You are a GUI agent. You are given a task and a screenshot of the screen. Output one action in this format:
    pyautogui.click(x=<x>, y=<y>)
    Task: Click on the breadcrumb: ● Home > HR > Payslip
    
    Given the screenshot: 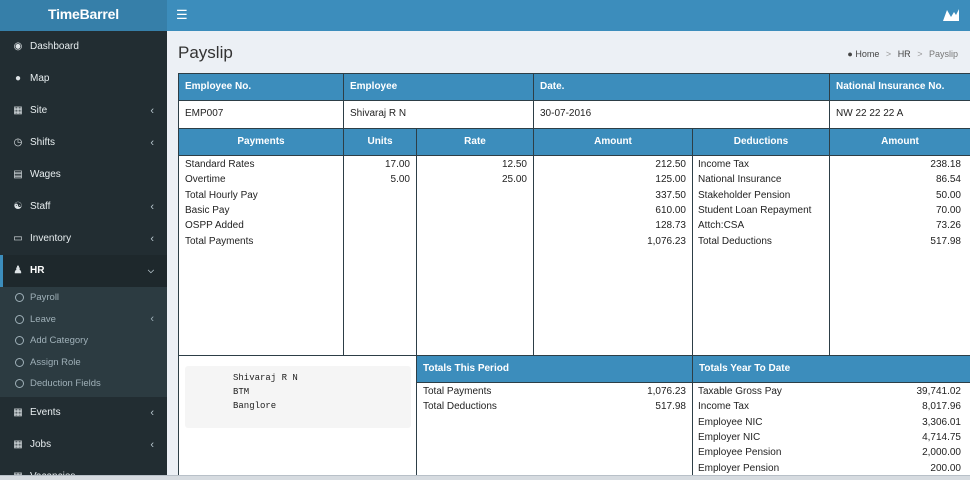 What is the action you would take?
    pyautogui.click(x=902, y=54)
    